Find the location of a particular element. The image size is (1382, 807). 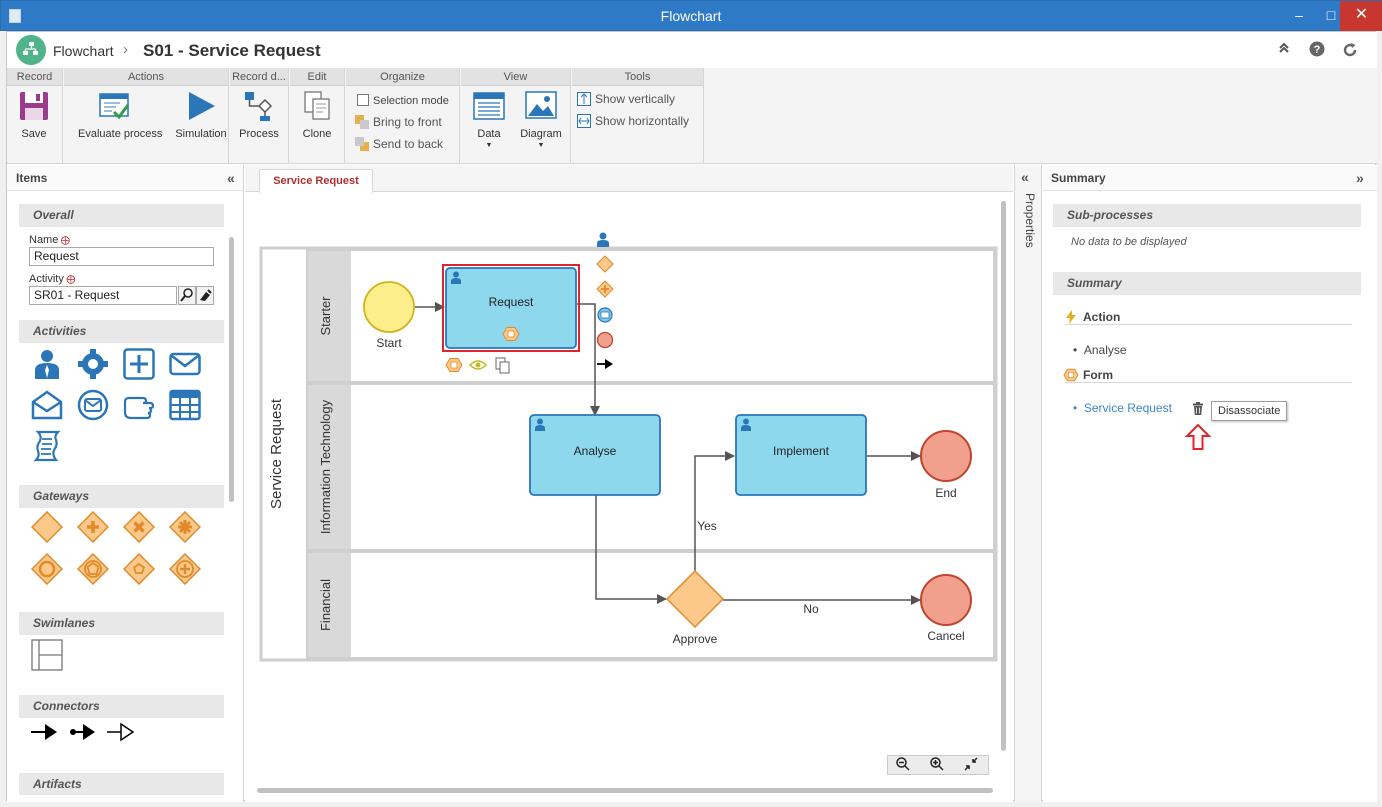

association-icon is located at coordinates (121, 732).